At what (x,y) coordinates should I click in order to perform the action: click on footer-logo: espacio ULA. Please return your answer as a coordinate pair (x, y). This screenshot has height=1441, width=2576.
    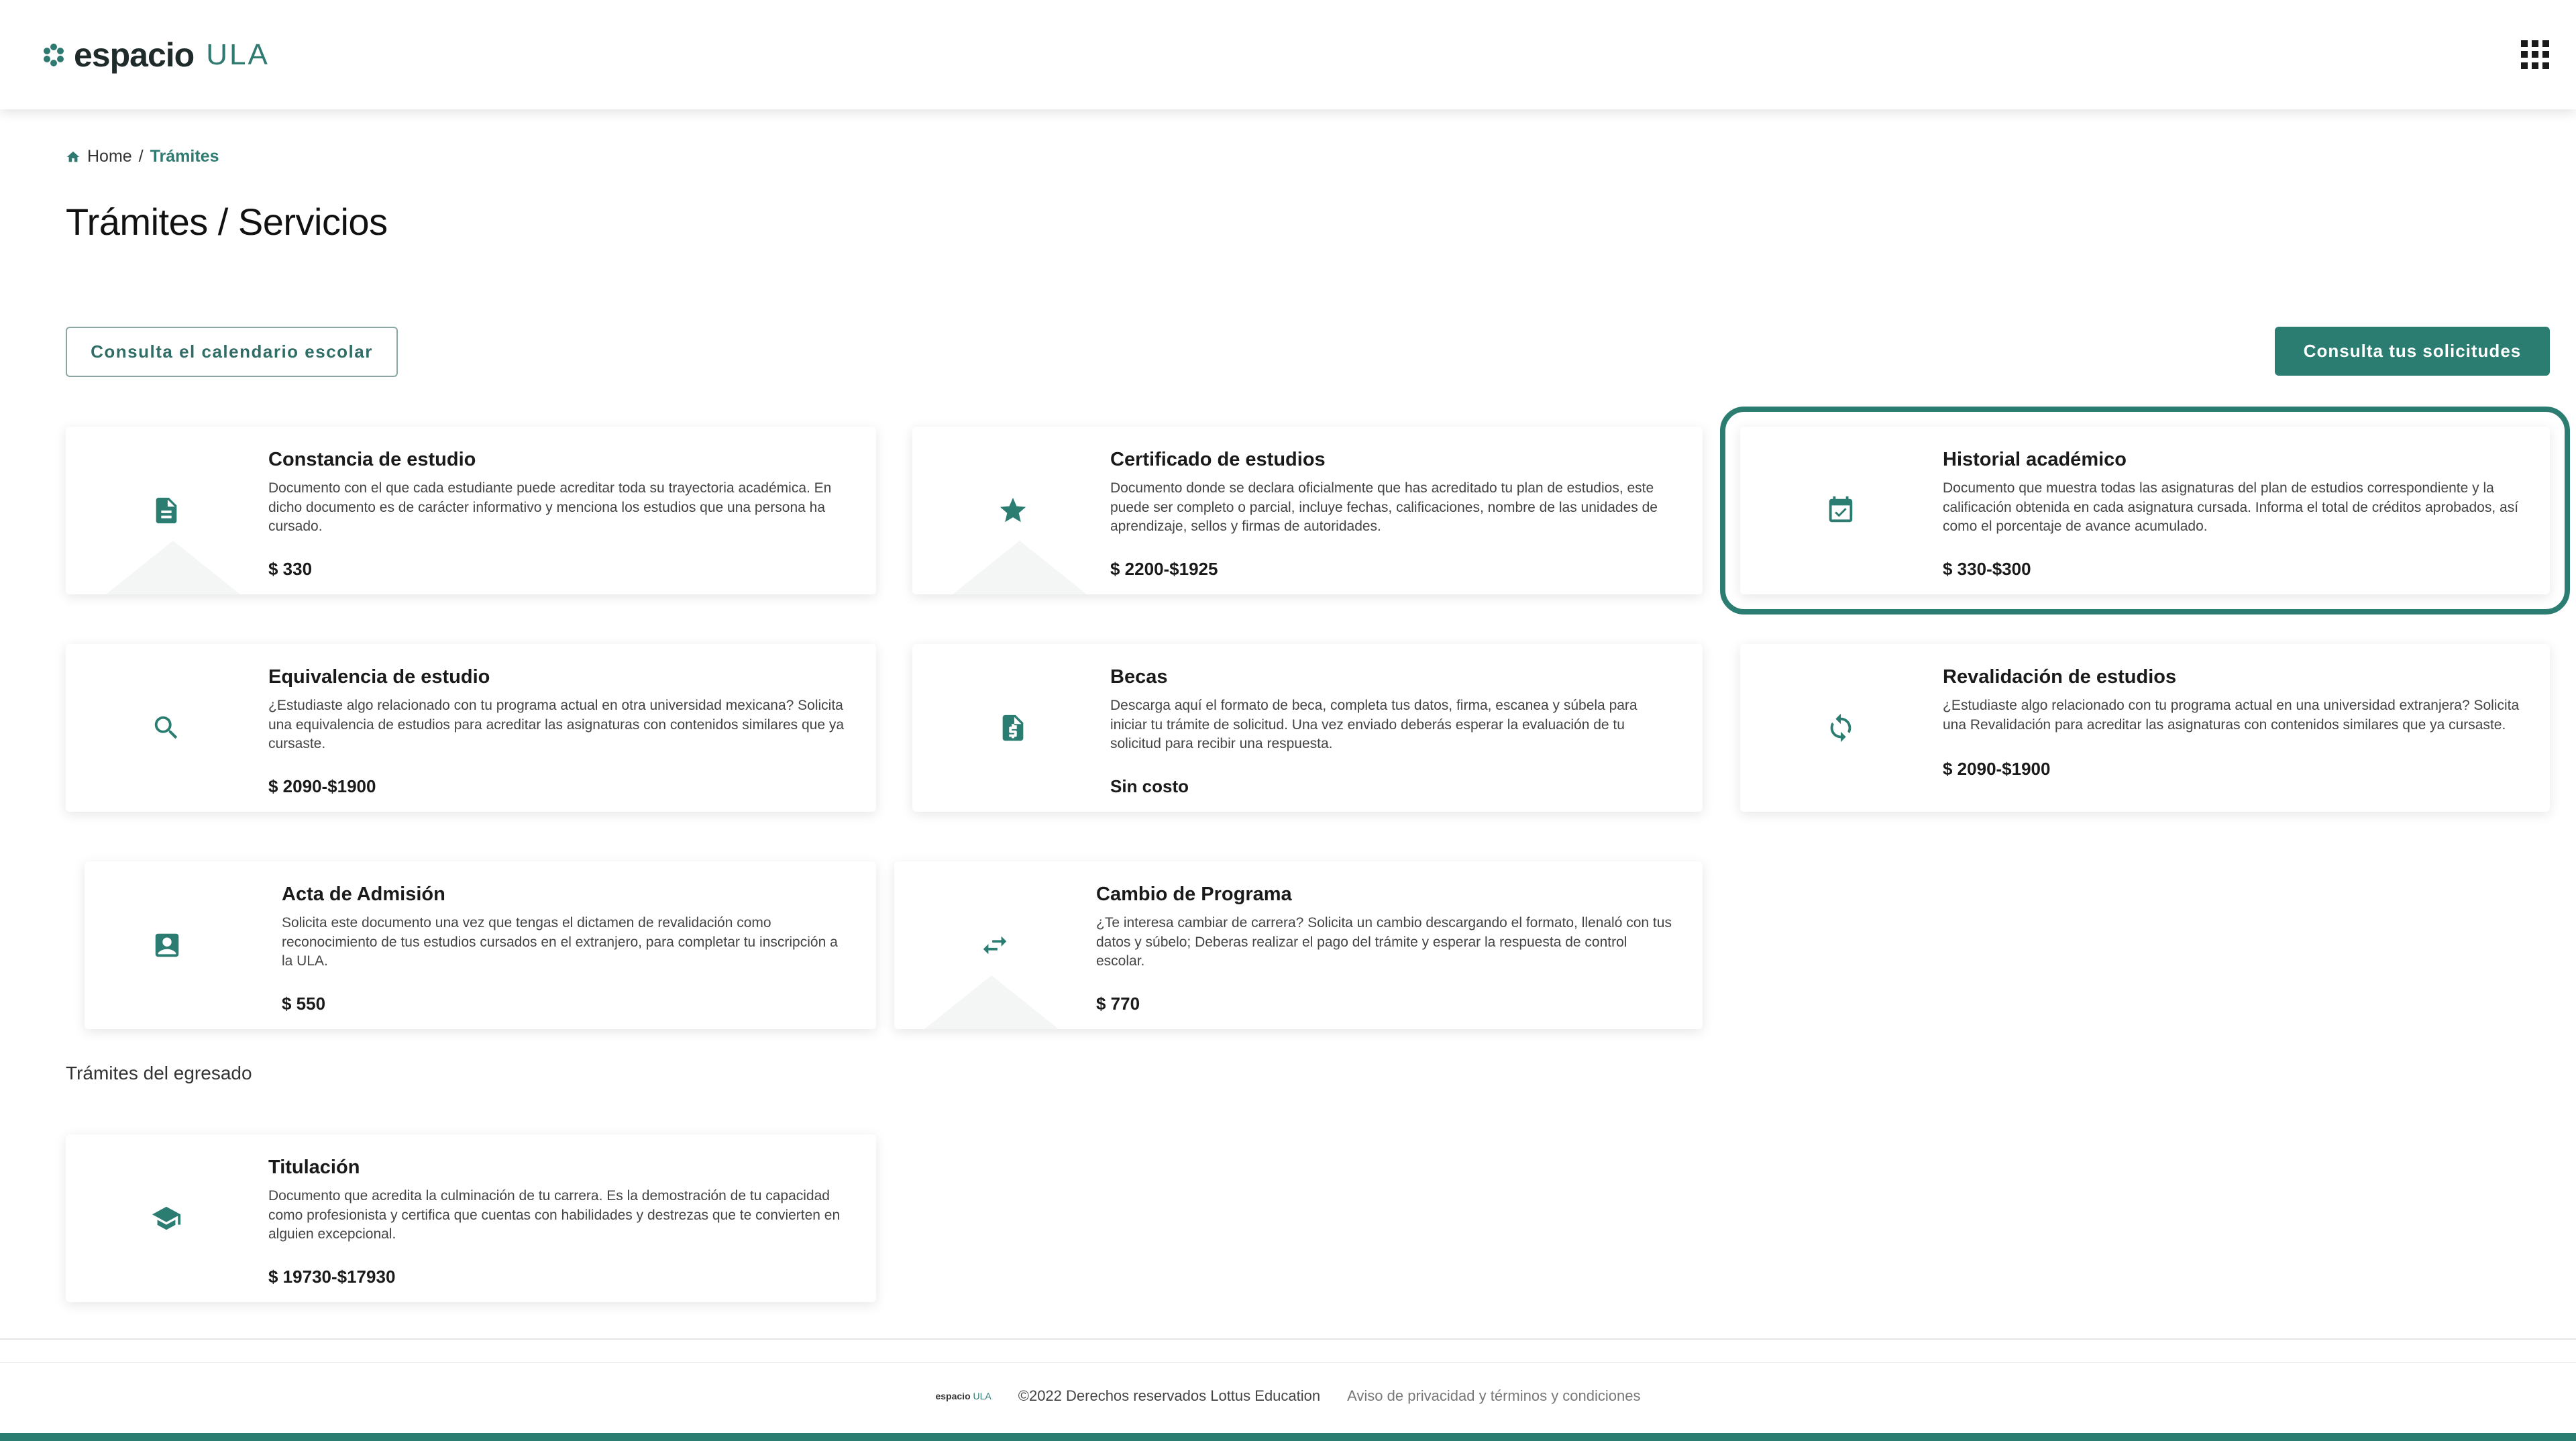
    Looking at the image, I should click on (963, 1396).